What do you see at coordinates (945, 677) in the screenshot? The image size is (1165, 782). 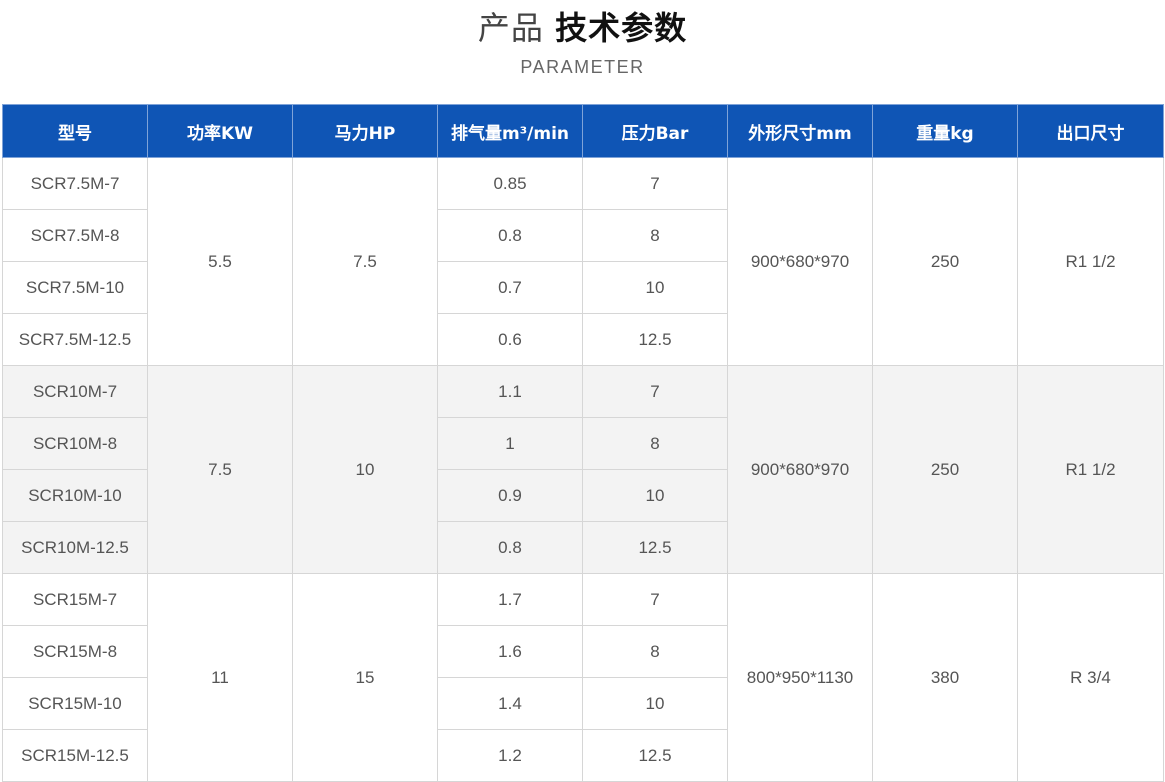 I see `cell-weight: 380` at bounding box center [945, 677].